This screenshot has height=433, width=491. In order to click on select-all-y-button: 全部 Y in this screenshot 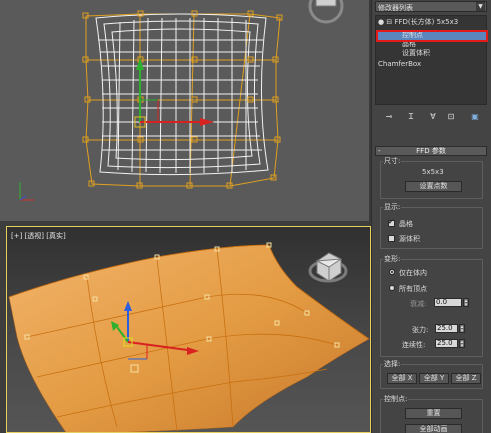, I will do `click(434, 378)`.